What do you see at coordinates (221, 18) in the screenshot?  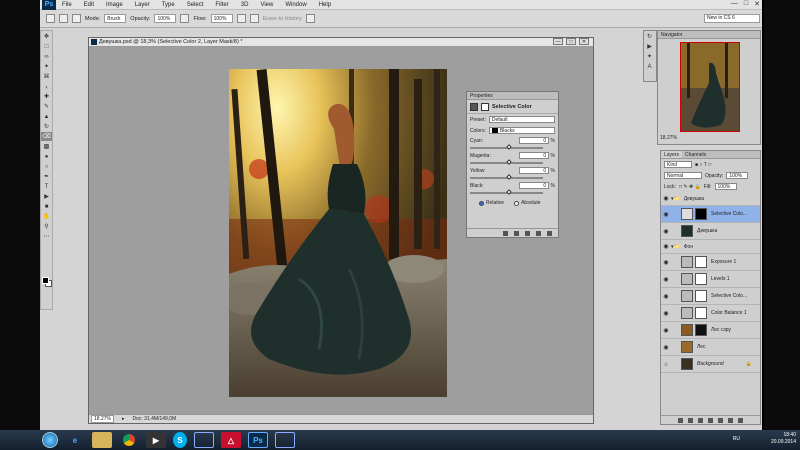 I see `flow-input: 100%` at bounding box center [221, 18].